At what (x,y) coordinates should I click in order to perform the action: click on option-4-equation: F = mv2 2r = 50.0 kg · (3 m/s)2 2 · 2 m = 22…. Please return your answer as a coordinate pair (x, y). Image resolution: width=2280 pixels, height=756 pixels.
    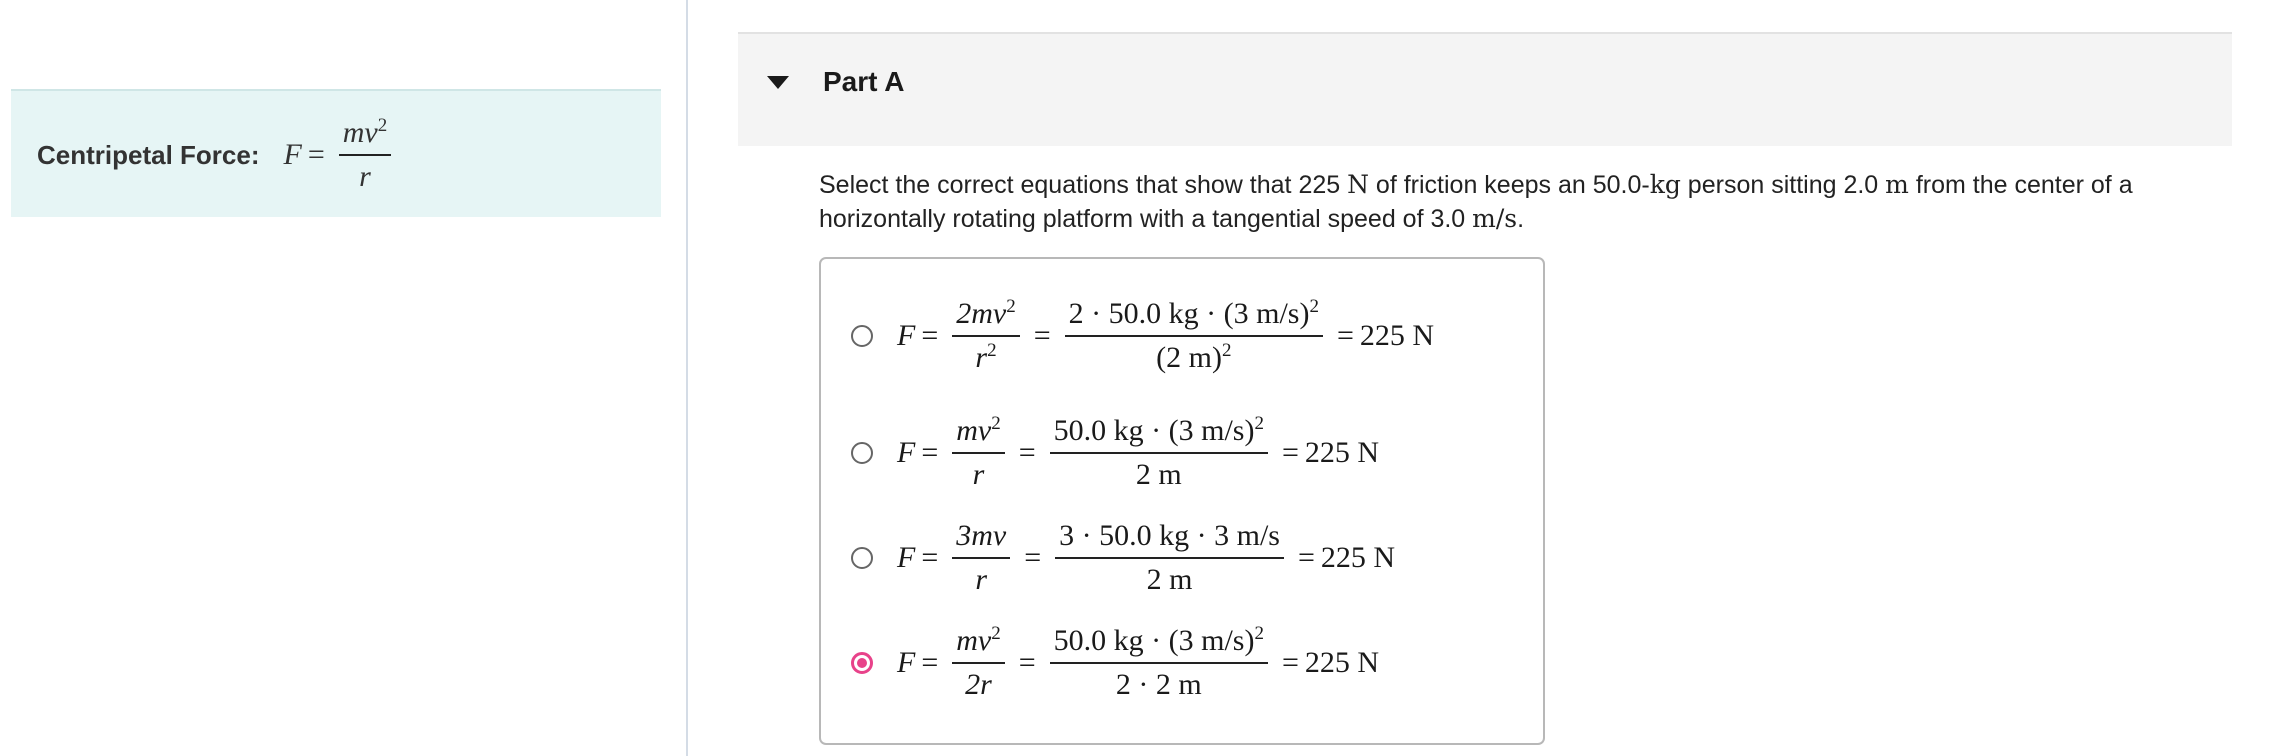
    Looking at the image, I should click on (1138, 662).